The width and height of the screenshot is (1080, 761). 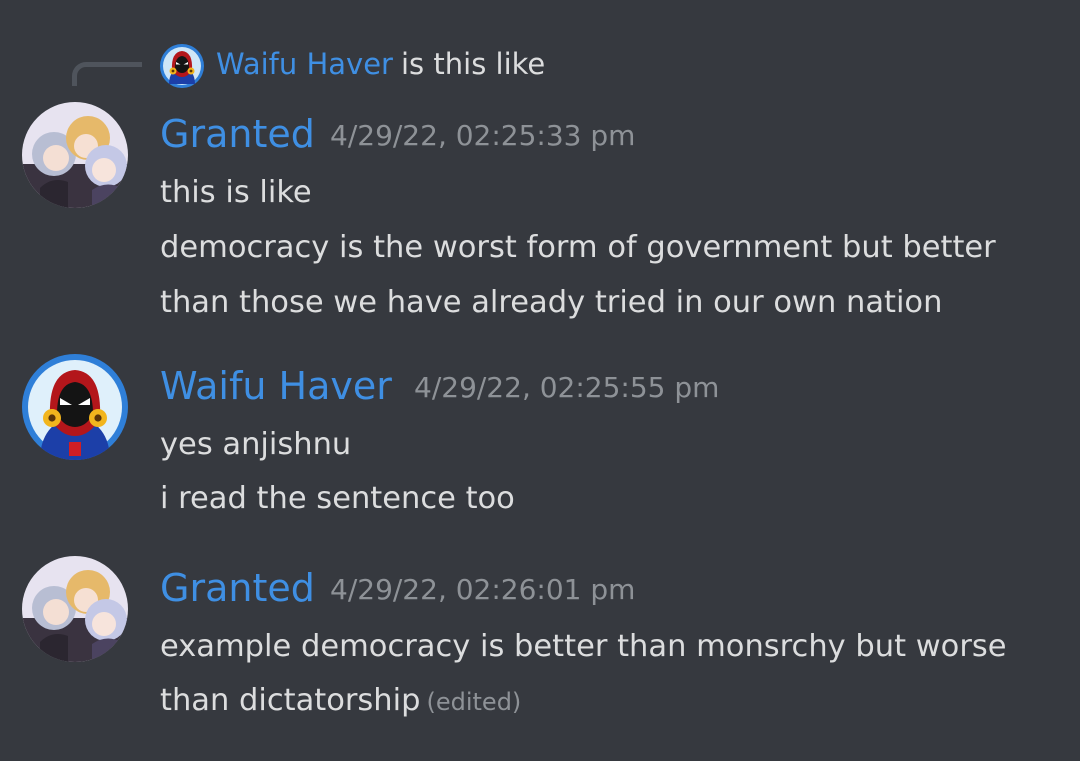 I want to click on message-line: this is like, so click(x=236, y=192).